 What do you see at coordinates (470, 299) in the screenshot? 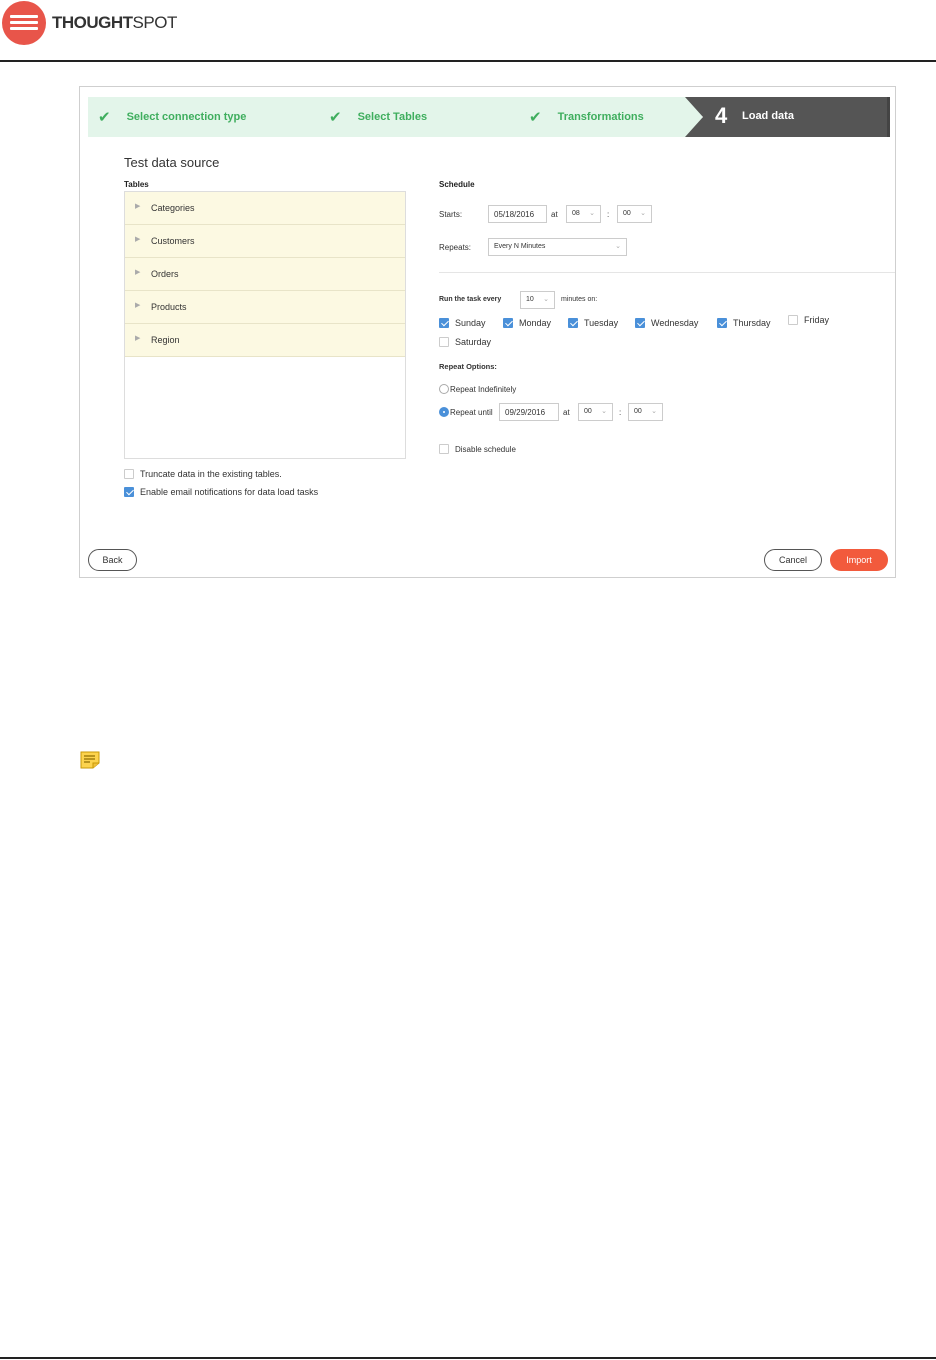
I see `run-every-label: Run the task every` at bounding box center [470, 299].